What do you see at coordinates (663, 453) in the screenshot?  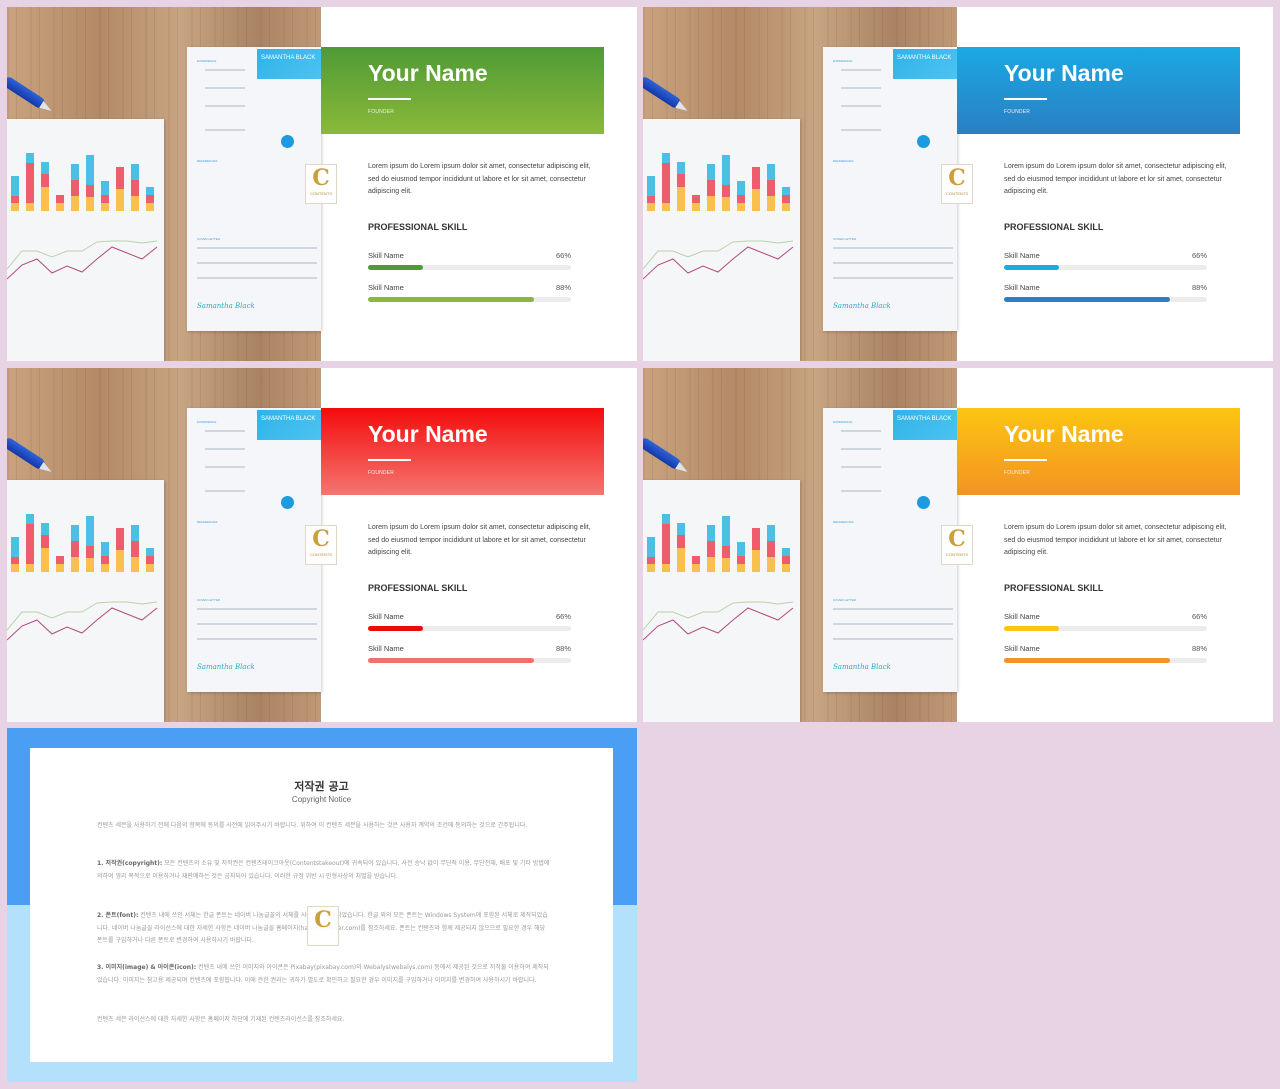 I see `pen-image` at bounding box center [663, 453].